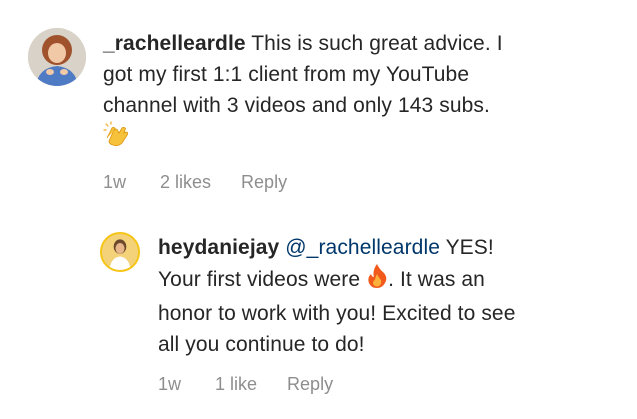 This screenshot has height=419, width=637. Describe the element at coordinates (377, 43) in the screenshot. I see `comment-text-line-1: This is such great advice. I` at that location.